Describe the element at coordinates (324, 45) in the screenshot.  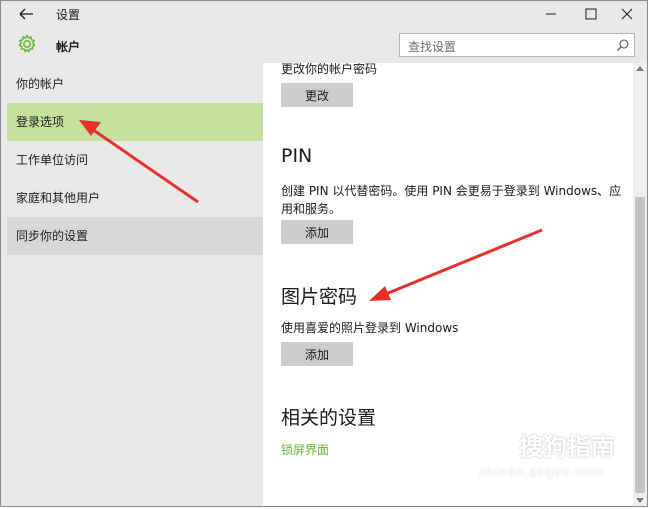
I see `page-header: 帐户 查找设置` at that location.